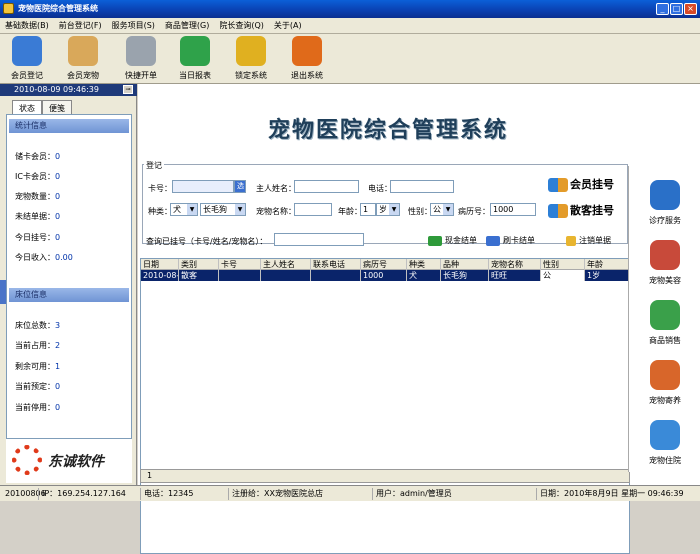 This screenshot has width=700, height=554. What do you see at coordinates (251, 59) in the screenshot?
I see `lock-system-button: 锁定系统` at bounding box center [251, 59].